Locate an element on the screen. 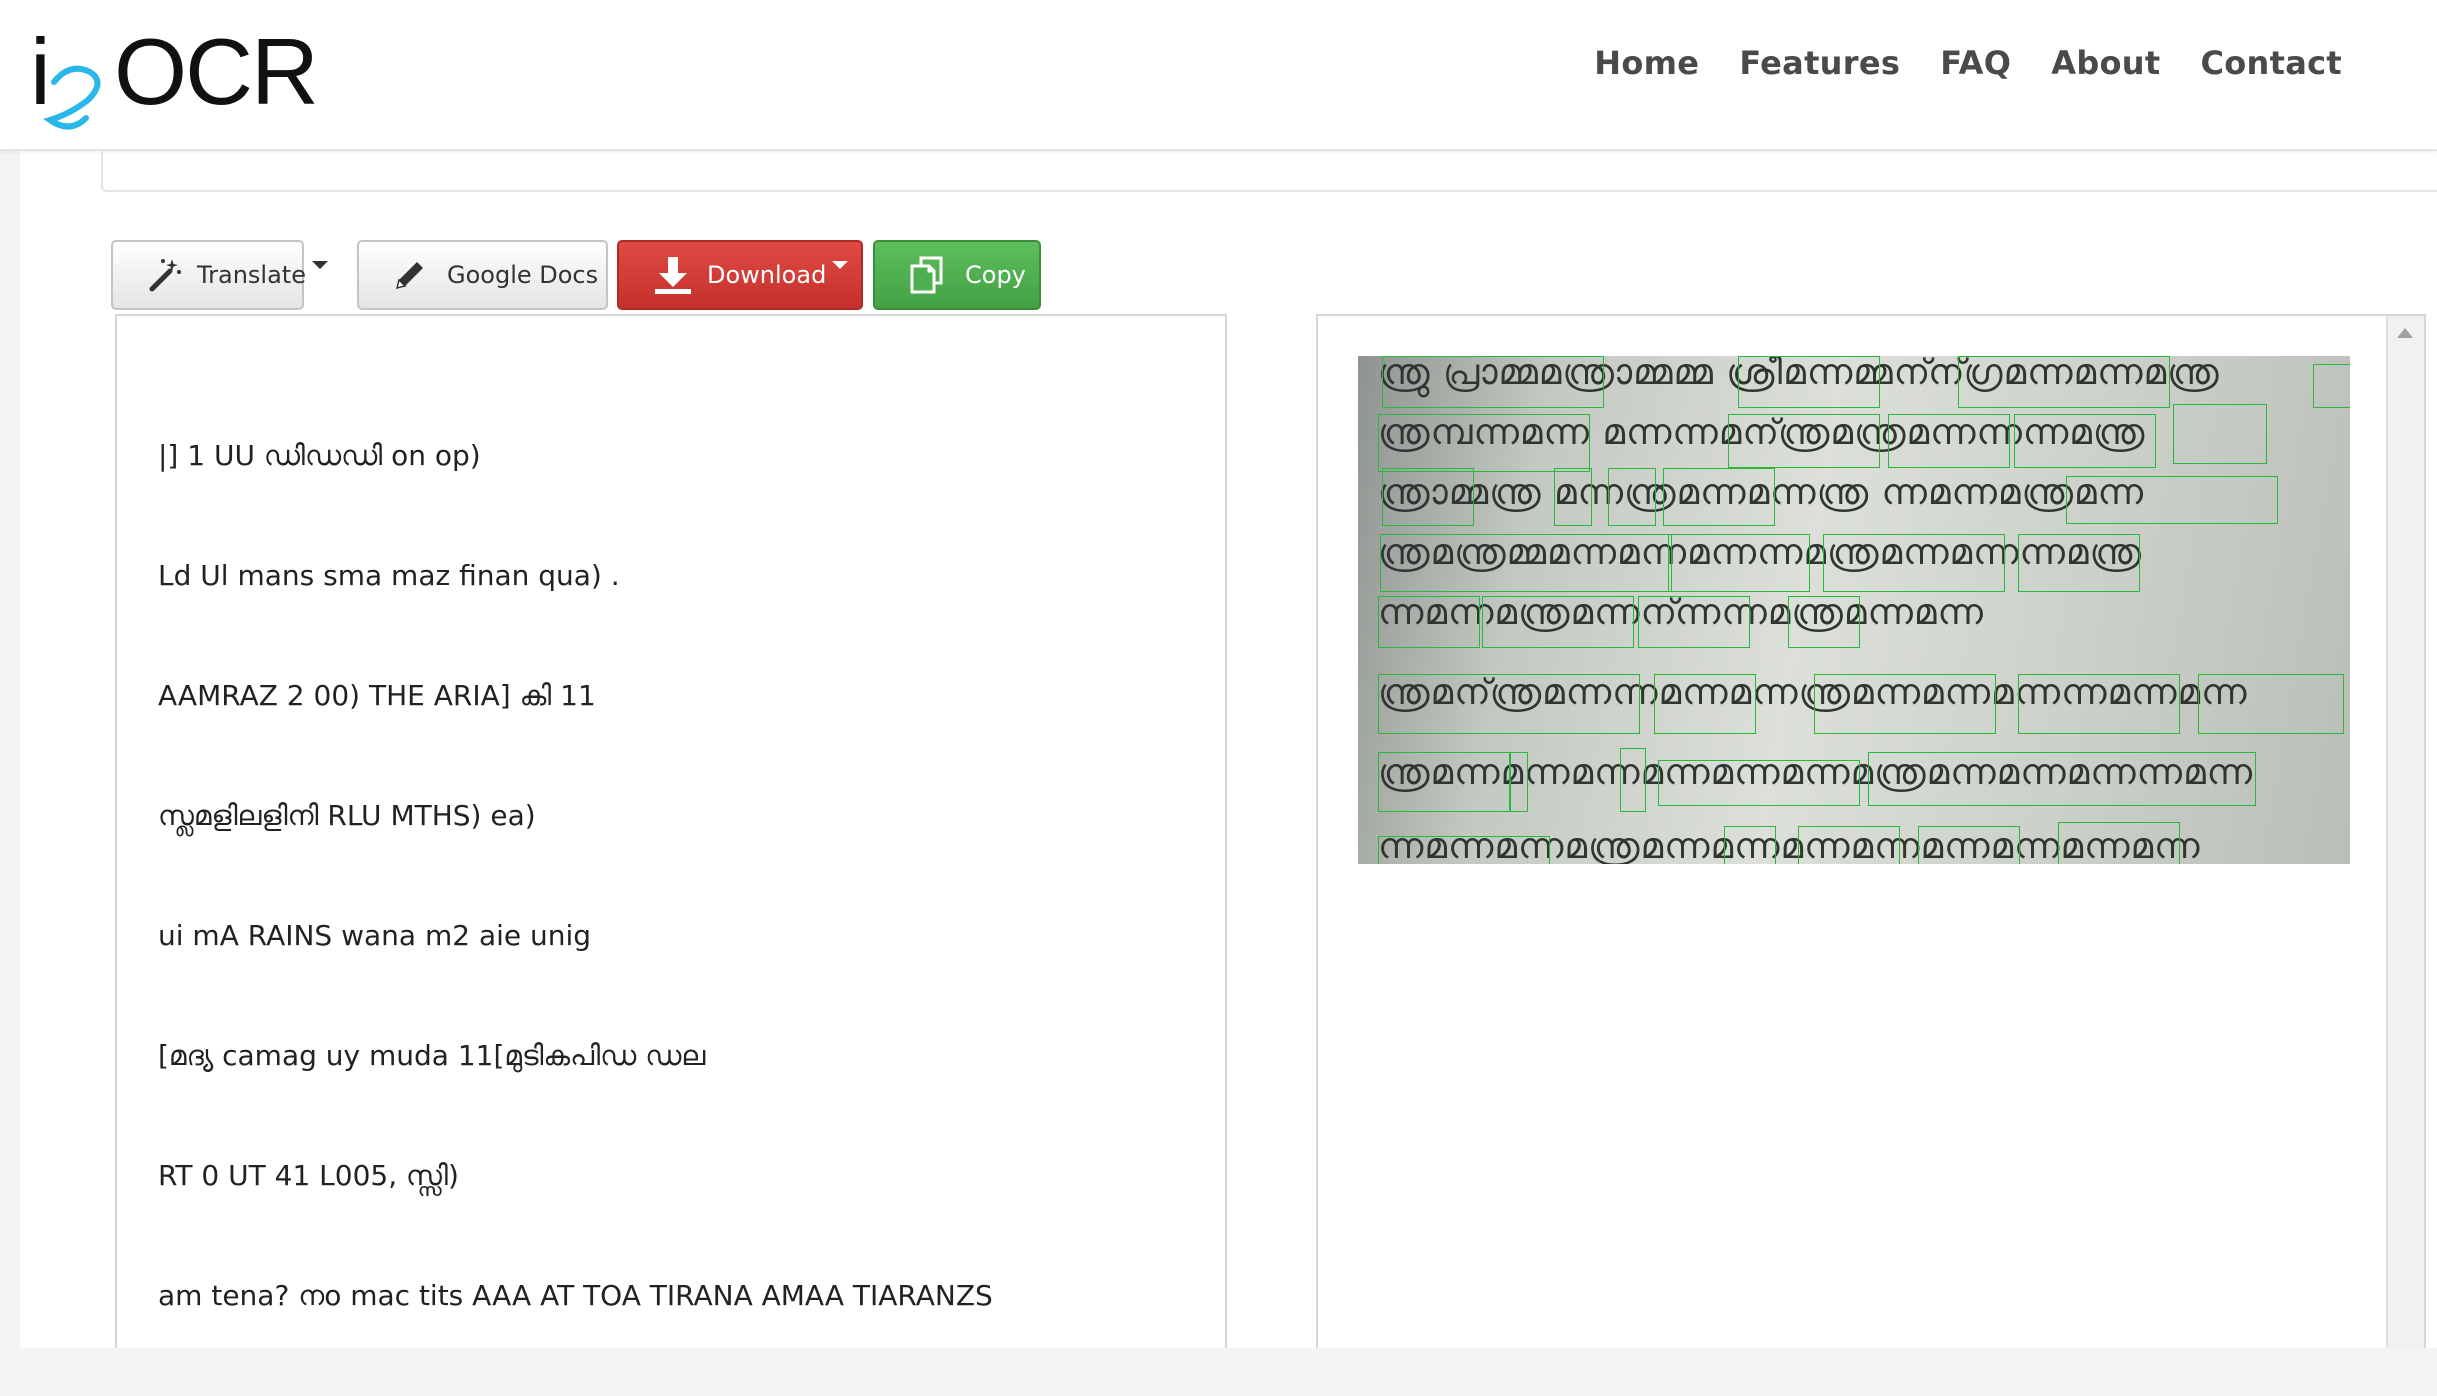 The width and height of the screenshot is (2437, 1396). translate-label: Translate is located at coordinates (251, 275).